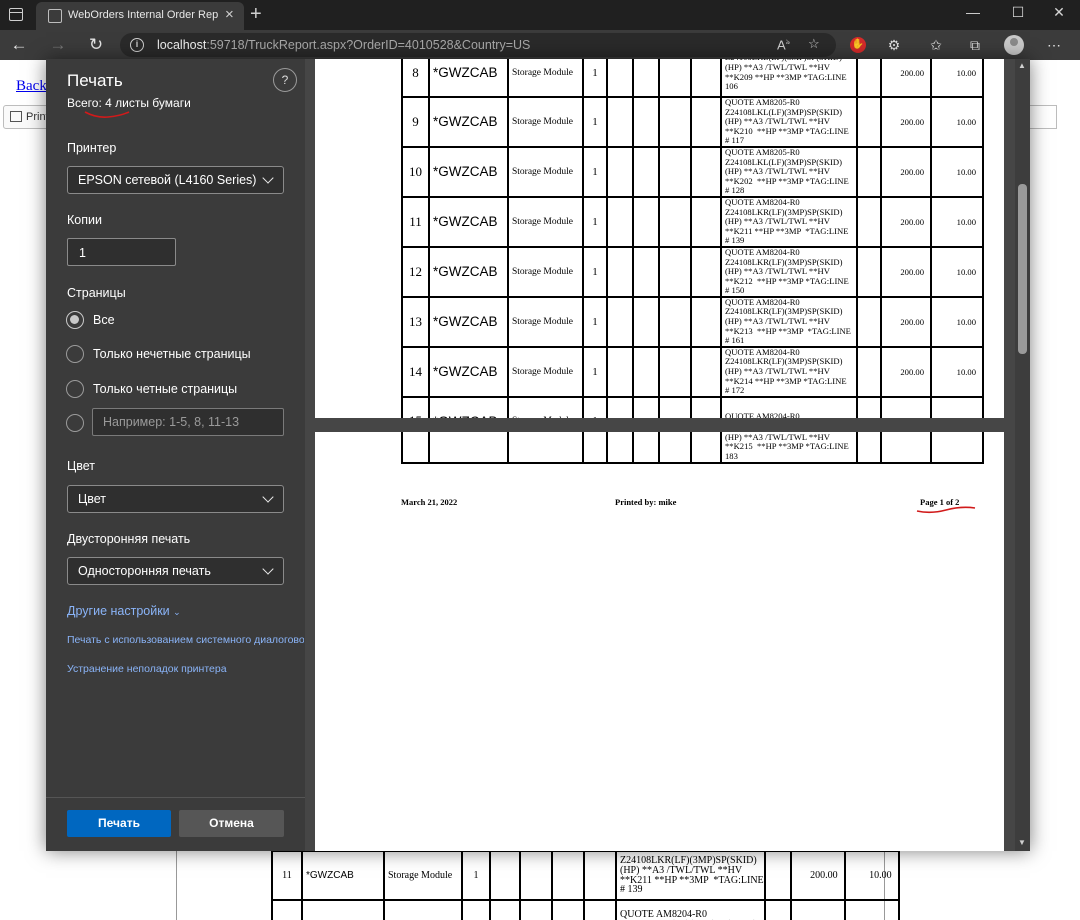 The height and width of the screenshot is (920, 1080). Describe the element at coordinates (172, 354) in the screenshot. I see `pages-odd-label: Только нечетные страницы` at that location.